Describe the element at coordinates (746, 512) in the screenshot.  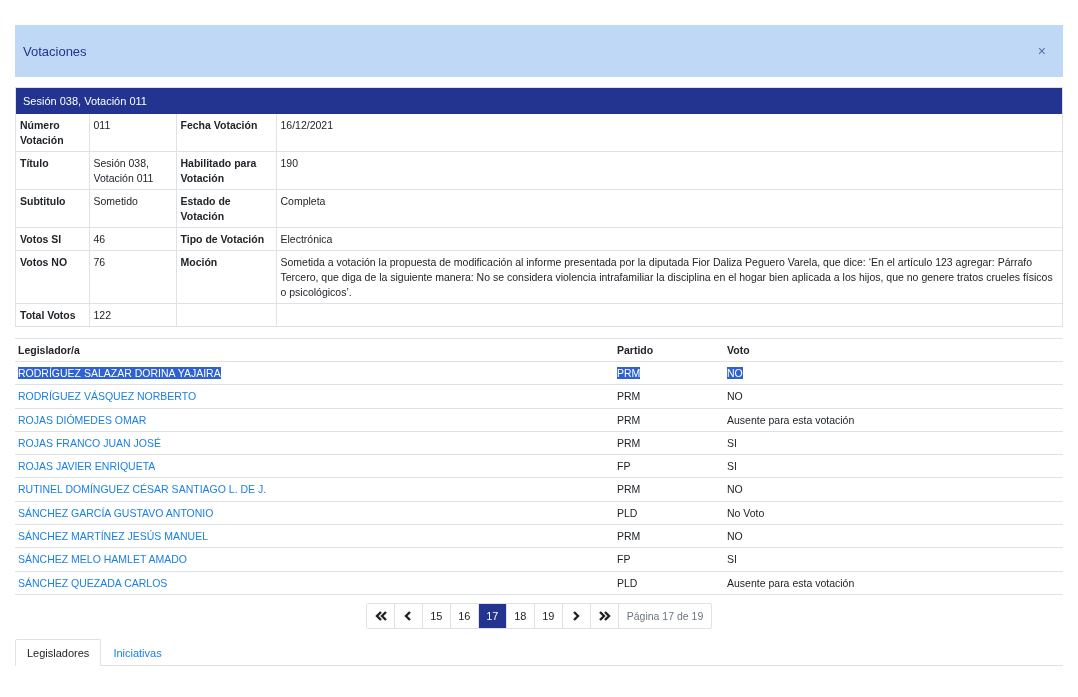
I see `vote-text: No Voto` at that location.